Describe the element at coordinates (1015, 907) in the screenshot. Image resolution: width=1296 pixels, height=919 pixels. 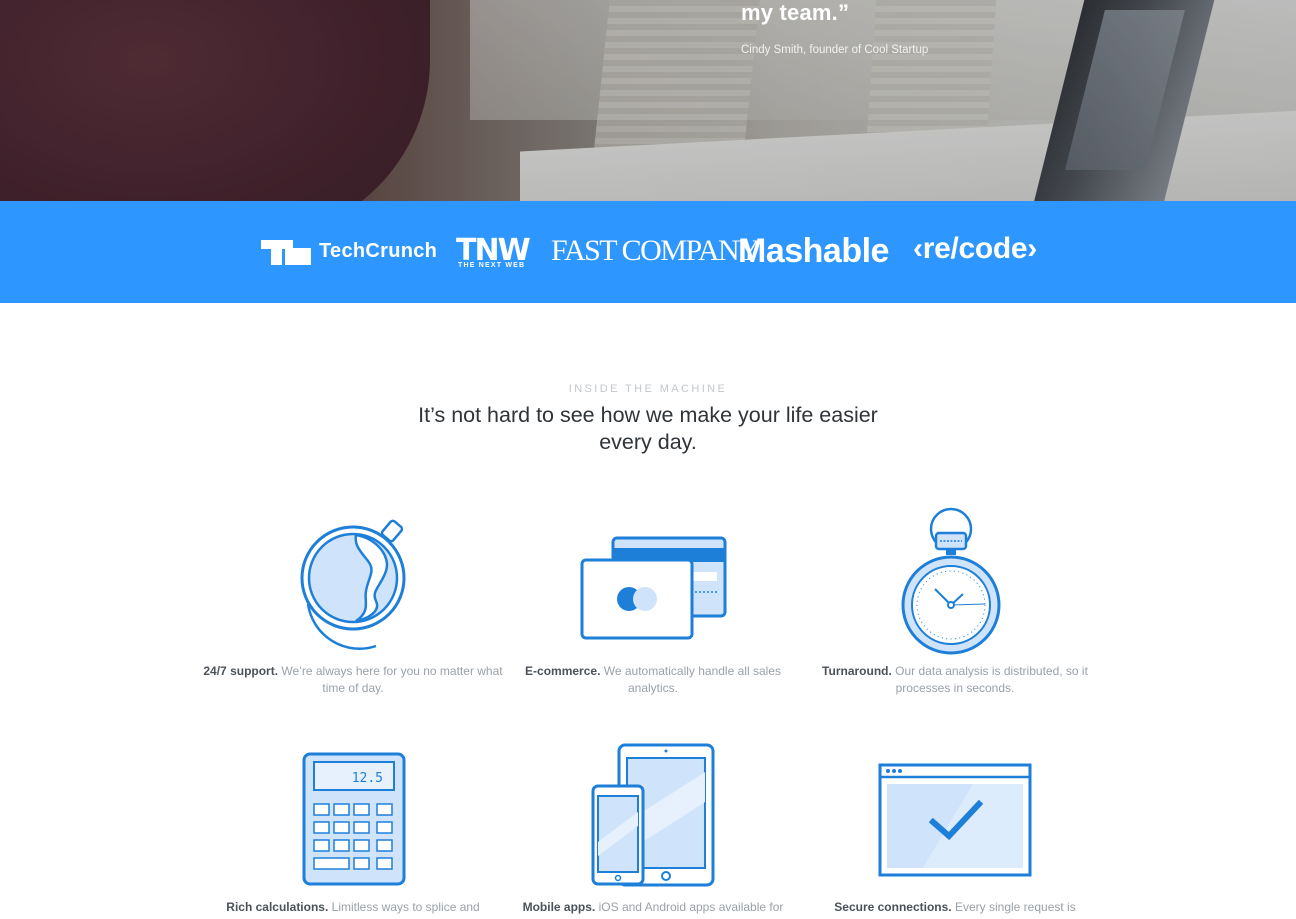
I see `feature-description: Every single request is` at that location.